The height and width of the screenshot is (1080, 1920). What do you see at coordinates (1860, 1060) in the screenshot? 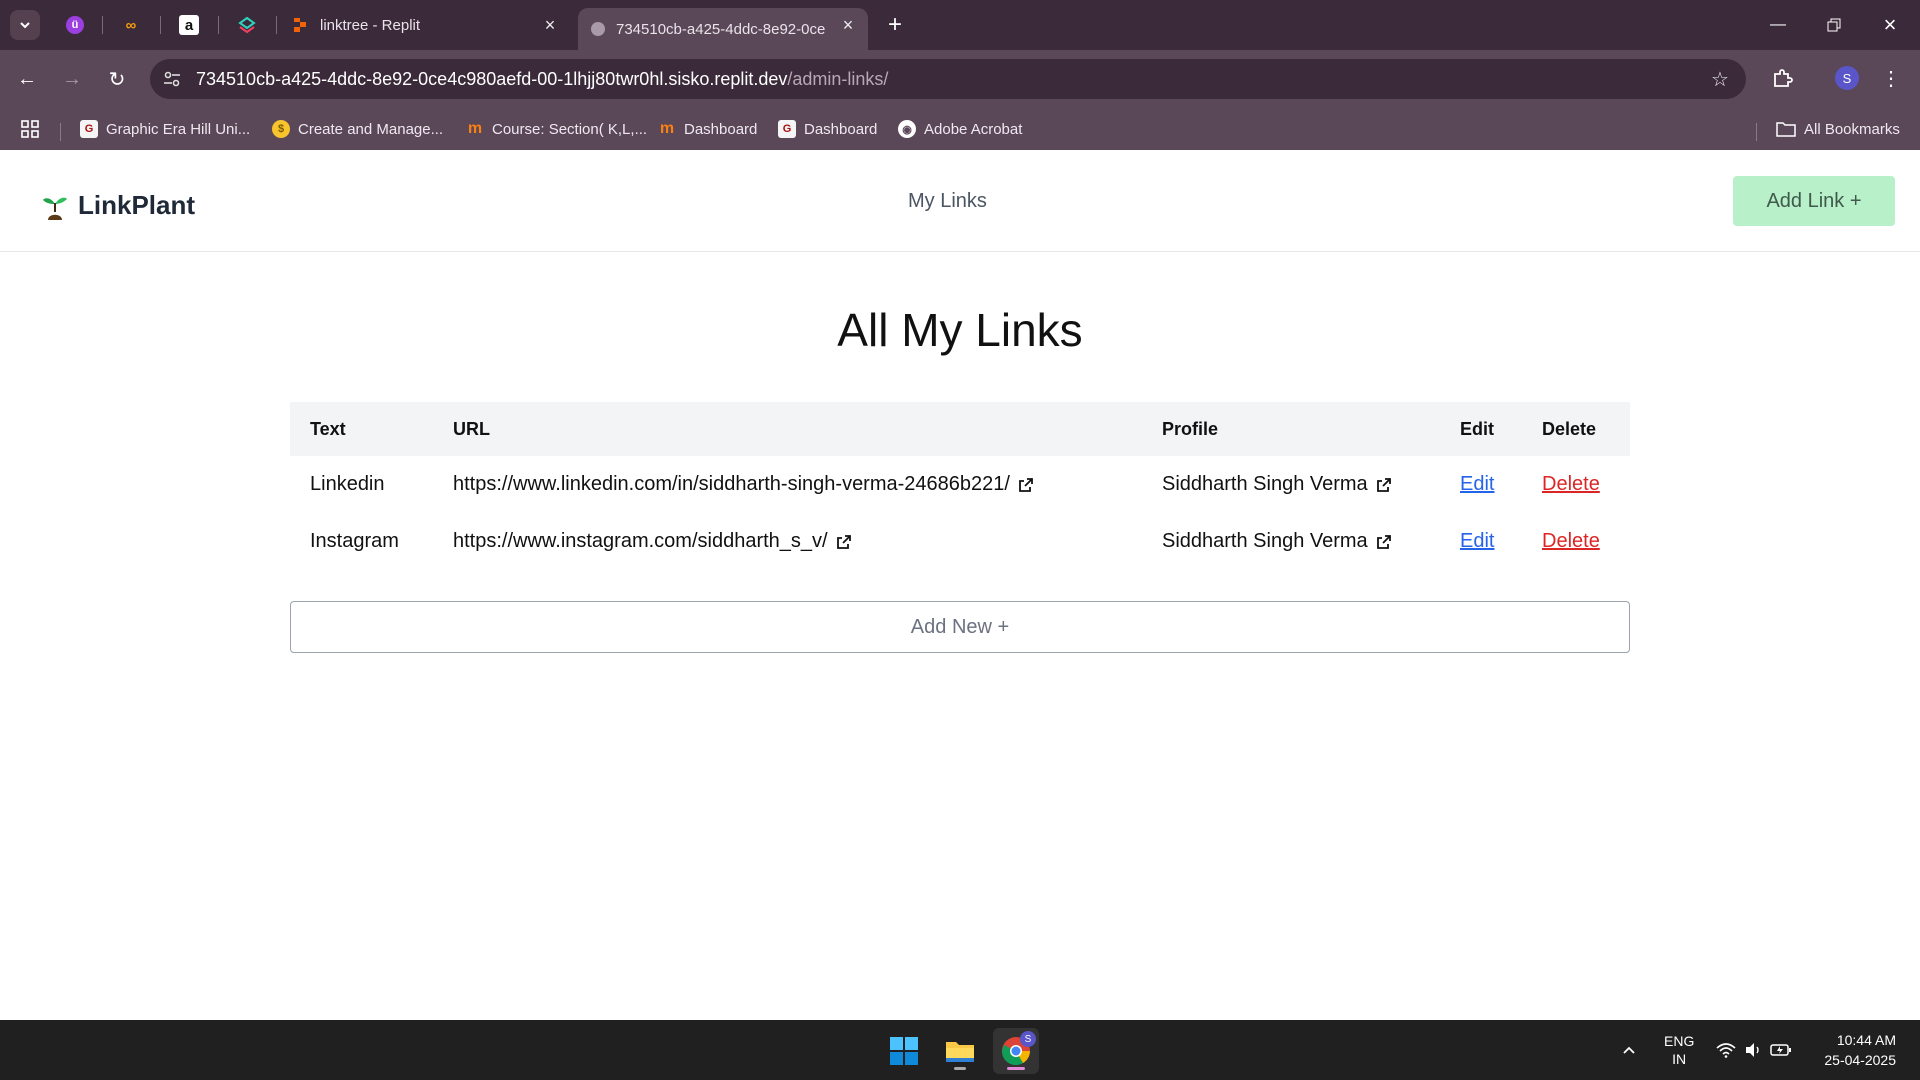
I see `clock-date: 25-04-2025` at bounding box center [1860, 1060].